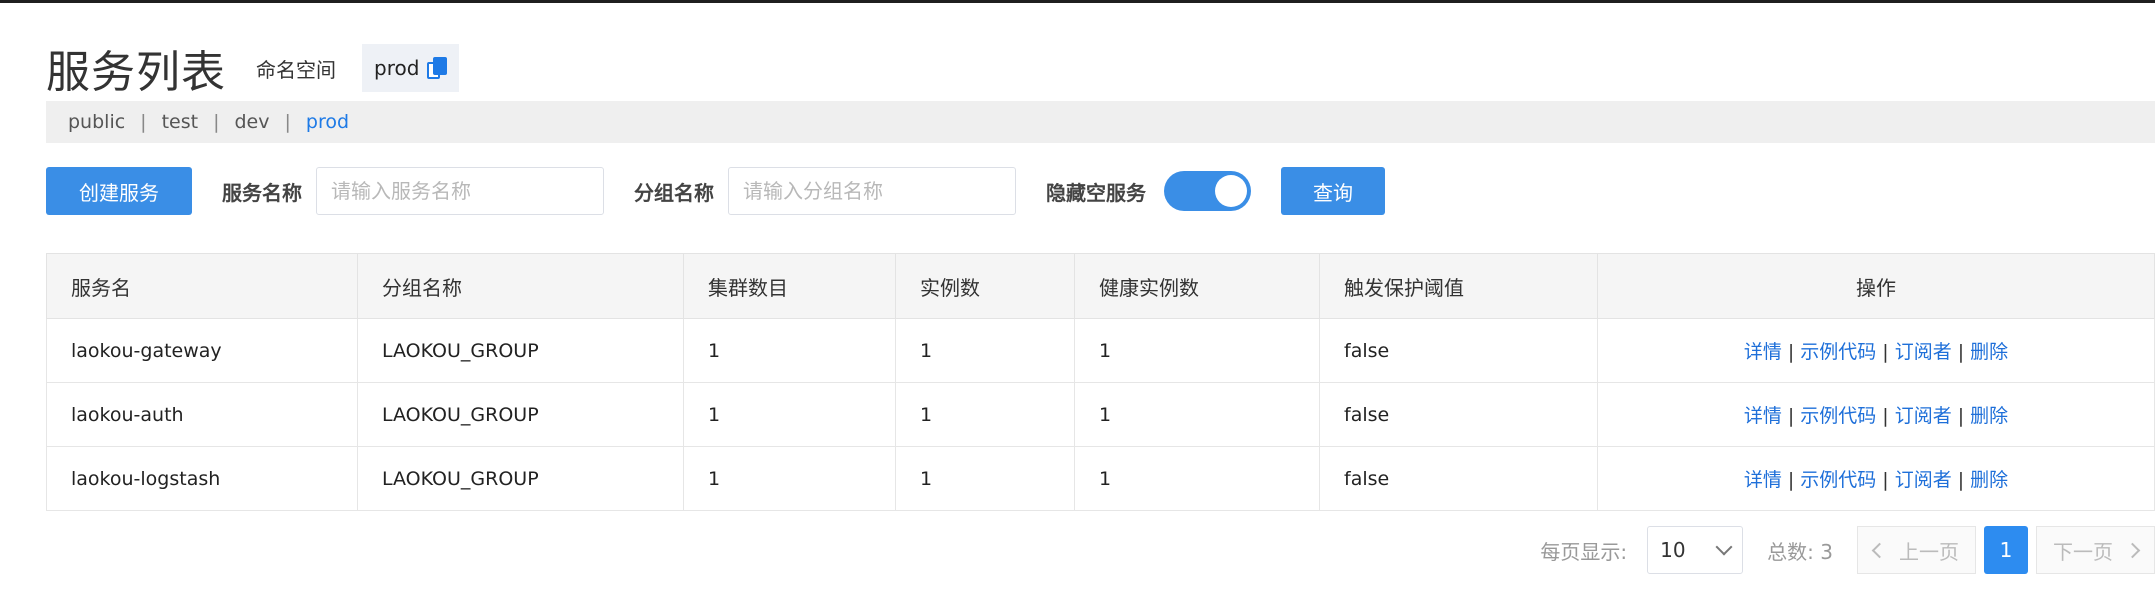  Describe the element at coordinates (1458, 286) in the screenshot. I see `column-header: 触发保护阈值` at that location.